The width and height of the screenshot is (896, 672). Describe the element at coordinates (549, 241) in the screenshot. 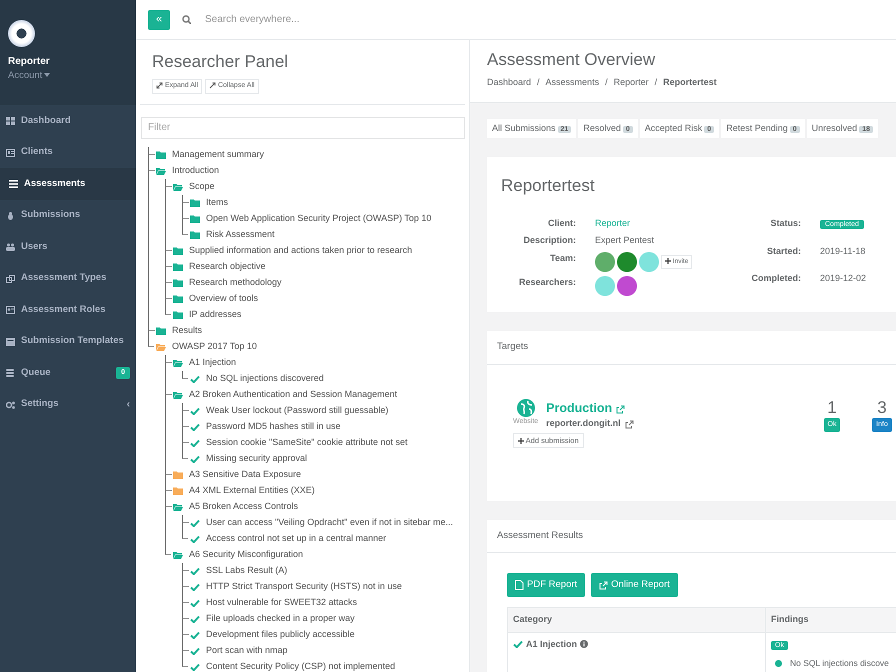

I see `field-label: Description:` at that location.